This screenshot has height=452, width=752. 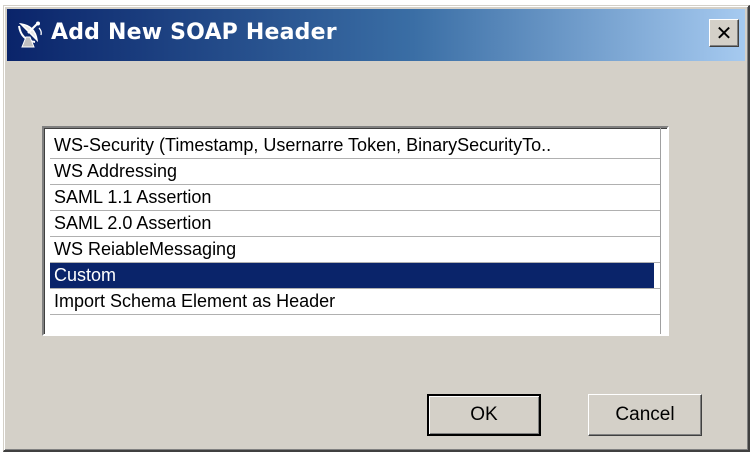 I want to click on list-item-import-schema-element: Import Schema Element as Header, so click(x=355, y=302).